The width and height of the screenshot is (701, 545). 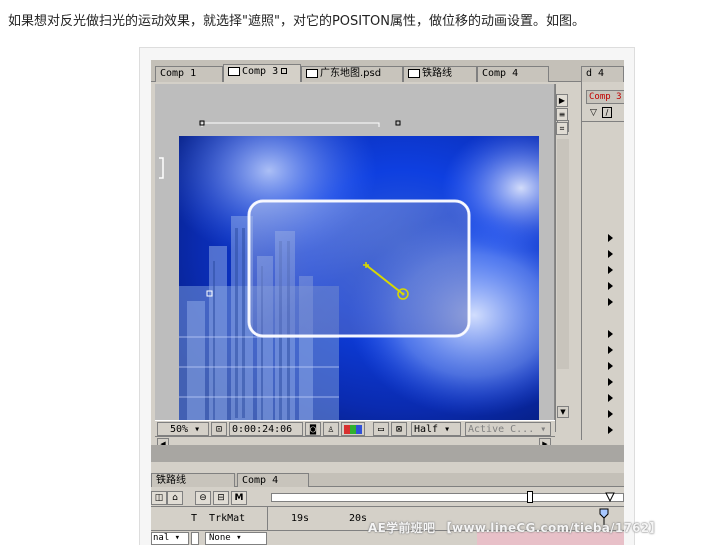 What do you see at coordinates (284, 71) in the screenshot?
I see `lock-icon` at bounding box center [284, 71].